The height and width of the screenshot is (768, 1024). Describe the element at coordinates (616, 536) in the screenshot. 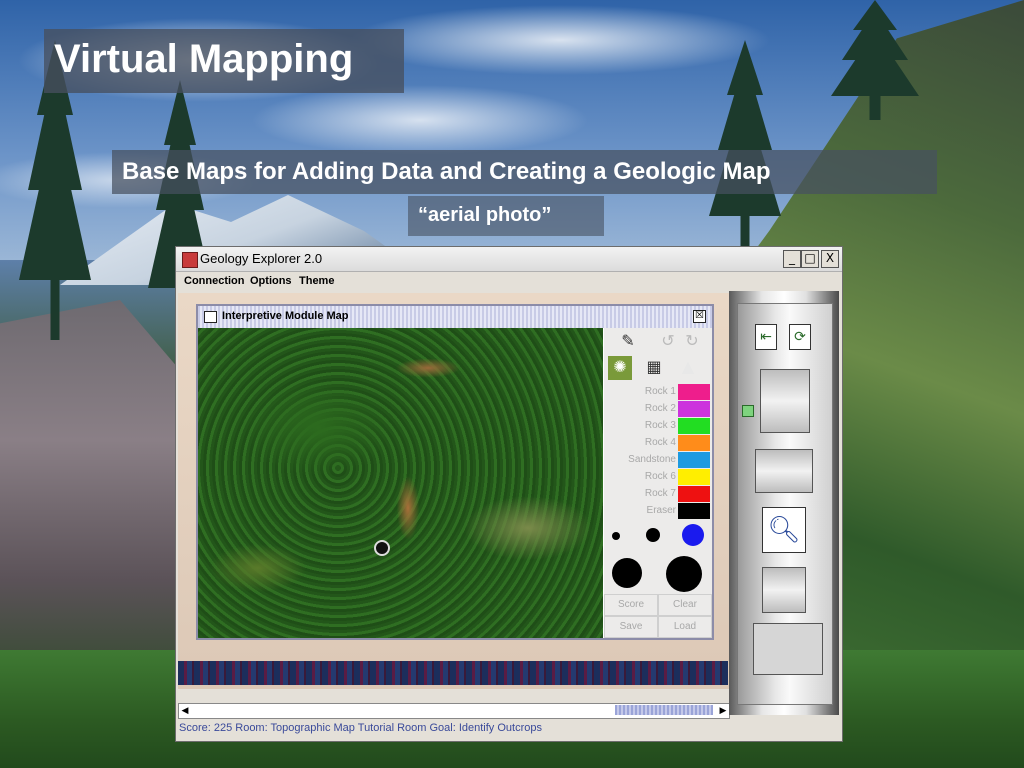

I see `brush-size-small` at that location.